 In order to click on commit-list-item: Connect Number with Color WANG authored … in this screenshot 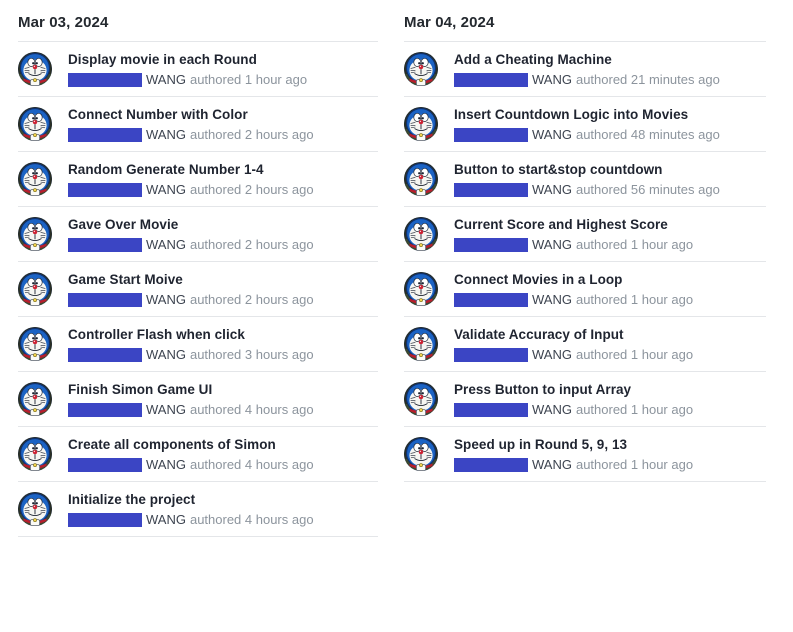, I will do `click(198, 124)`.